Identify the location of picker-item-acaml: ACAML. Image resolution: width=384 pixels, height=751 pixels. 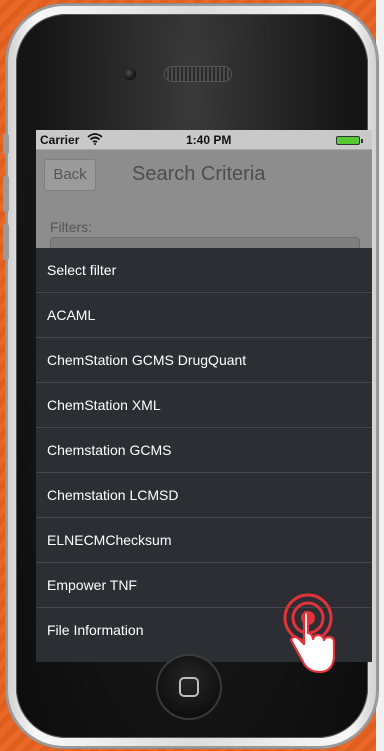
(204, 315).